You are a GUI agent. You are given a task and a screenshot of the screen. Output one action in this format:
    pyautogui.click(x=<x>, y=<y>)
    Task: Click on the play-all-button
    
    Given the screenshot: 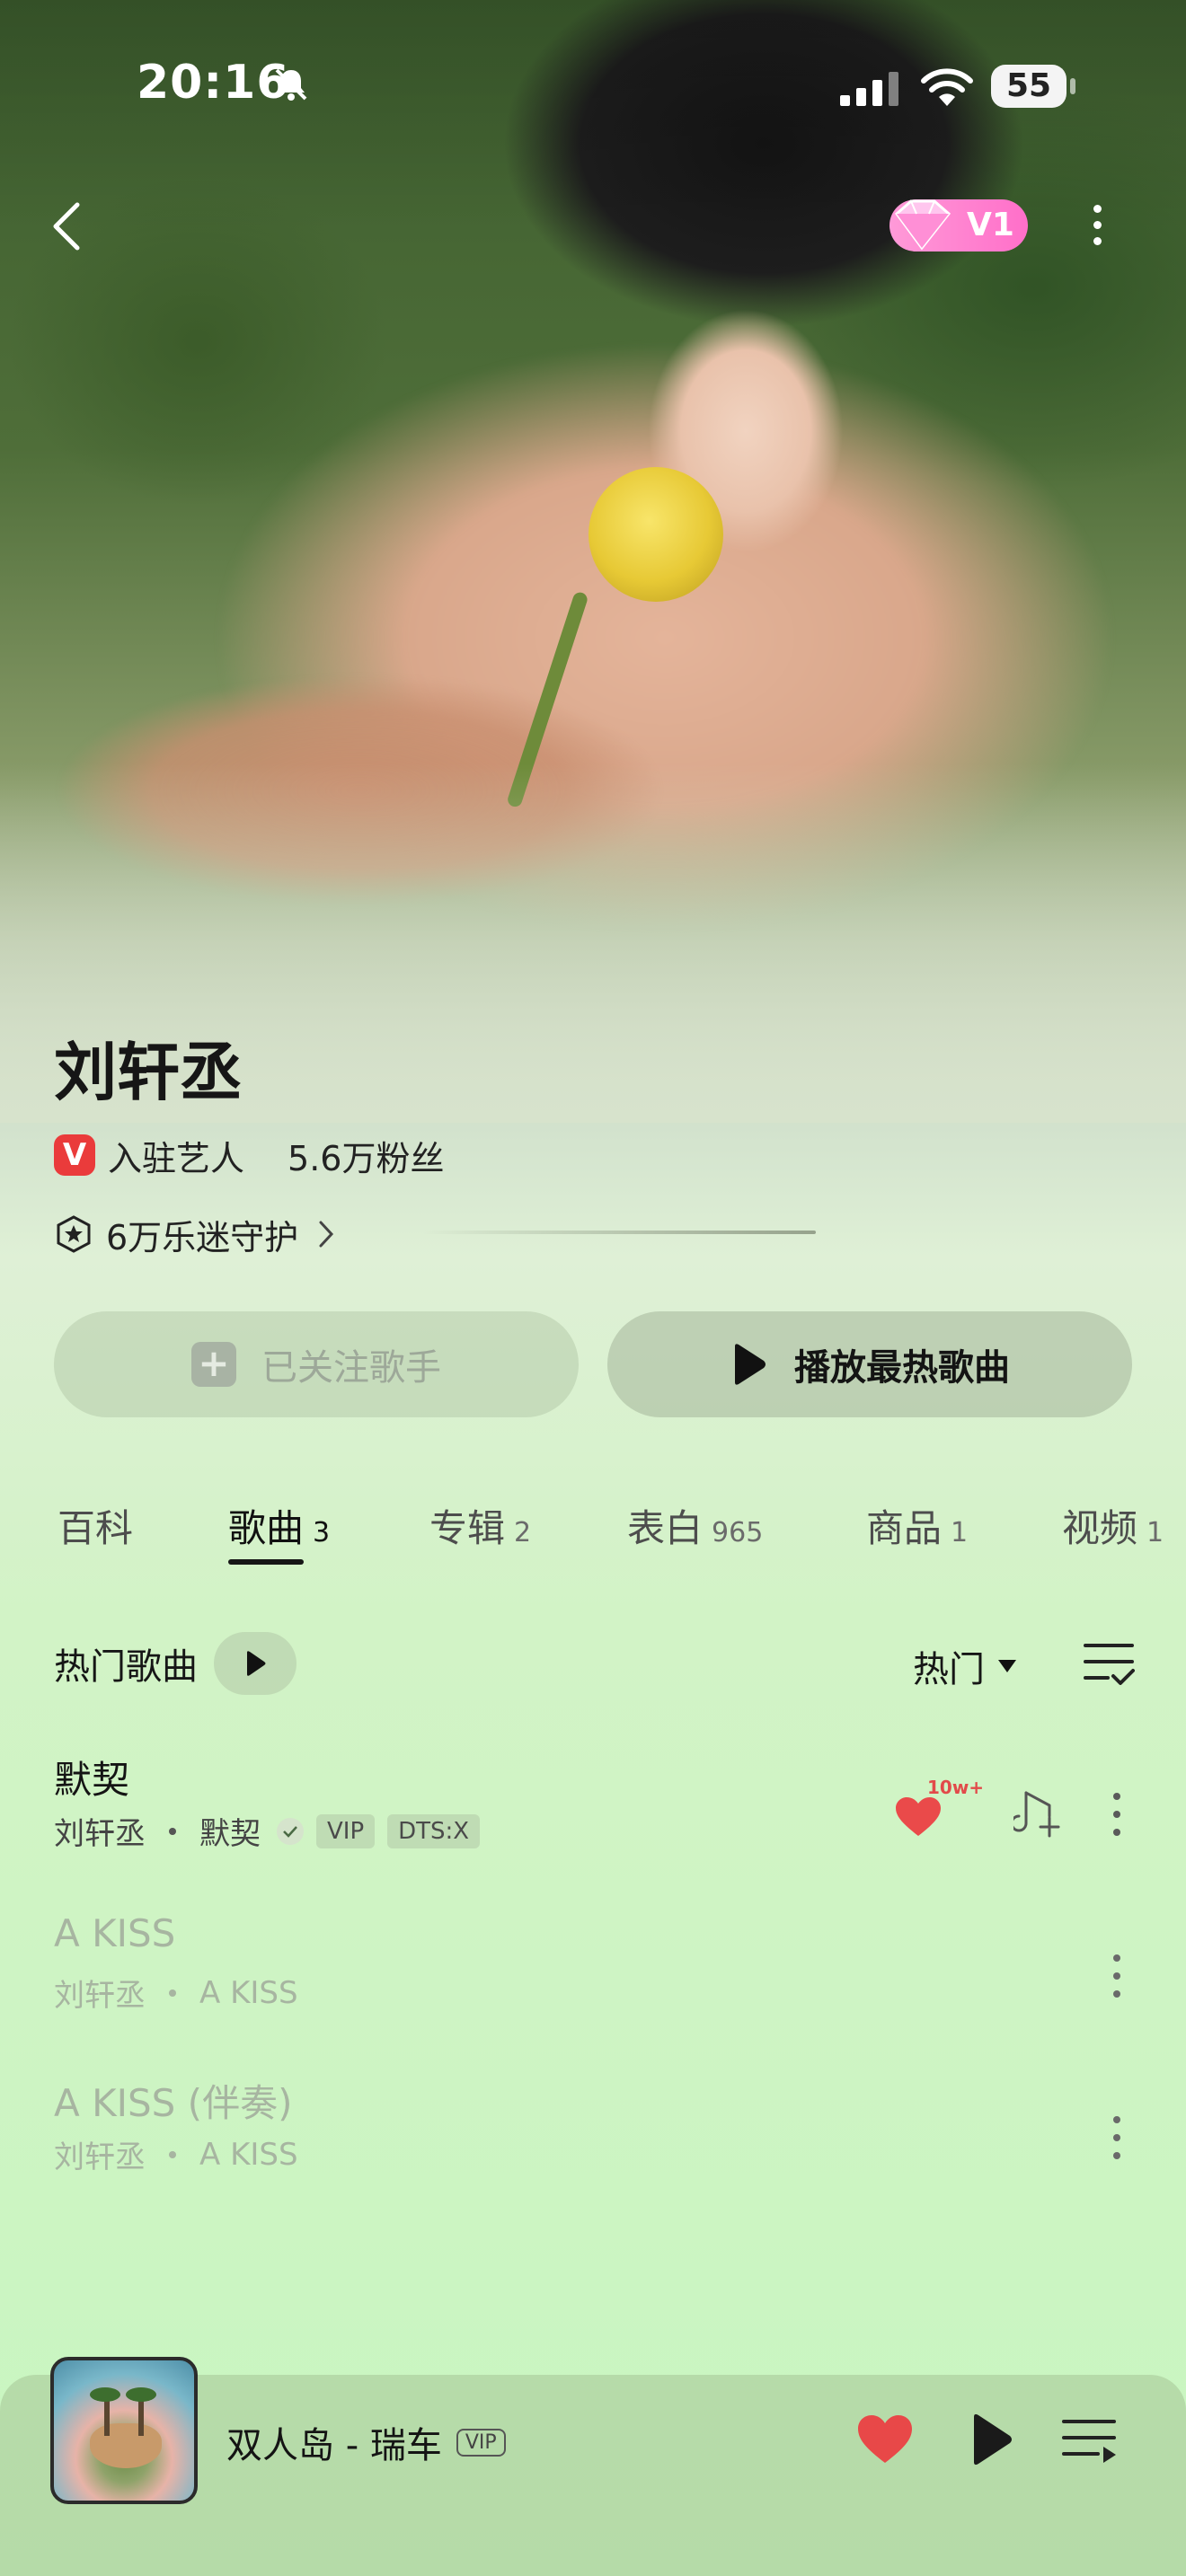 What is the action you would take?
    pyautogui.click(x=255, y=1663)
    